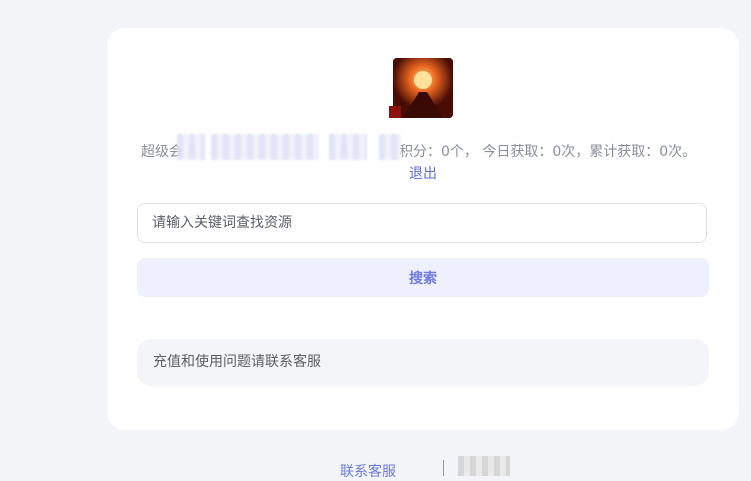 Image resolution: width=751 pixels, height=481 pixels. Describe the element at coordinates (368, 471) in the screenshot. I see `contact-support-link: 联系客服` at that location.